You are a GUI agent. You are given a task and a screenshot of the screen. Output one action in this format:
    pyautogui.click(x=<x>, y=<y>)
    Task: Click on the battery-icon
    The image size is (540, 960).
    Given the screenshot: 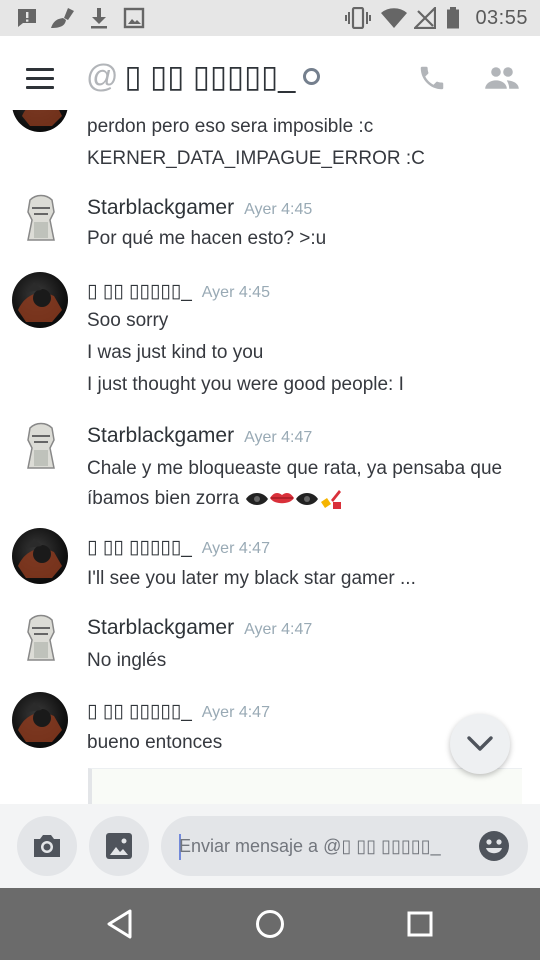 What is the action you would take?
    pyautogui.click(x=453, y=18)
    